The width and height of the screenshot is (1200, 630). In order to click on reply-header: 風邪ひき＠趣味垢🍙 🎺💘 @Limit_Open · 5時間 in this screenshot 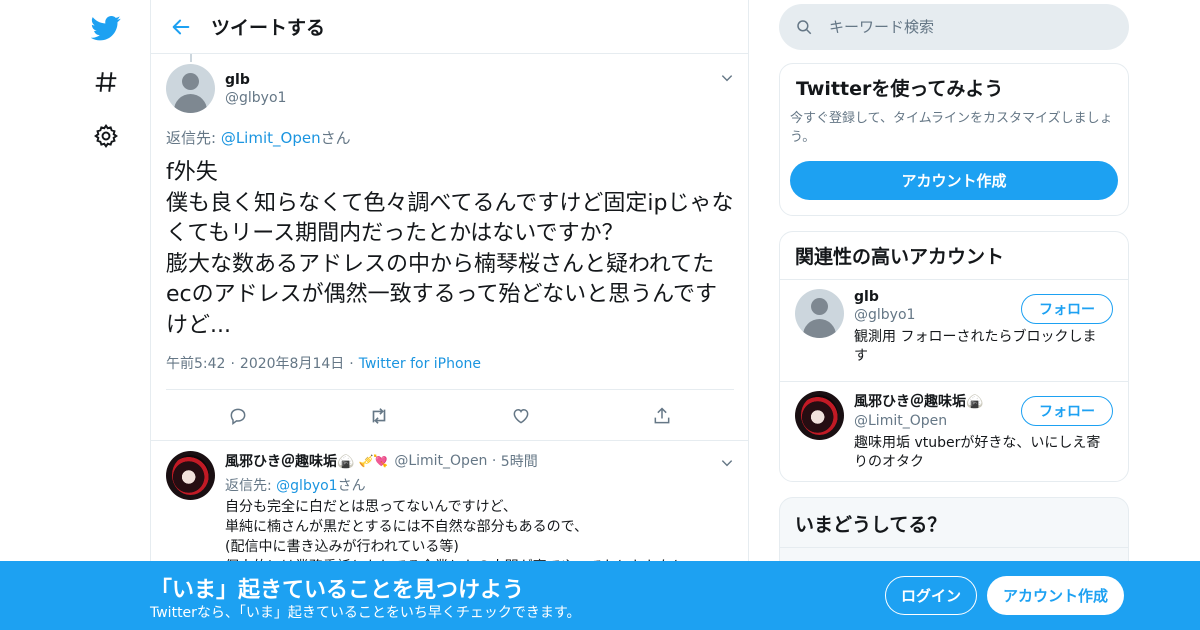, I will do `click(479, 461)`.